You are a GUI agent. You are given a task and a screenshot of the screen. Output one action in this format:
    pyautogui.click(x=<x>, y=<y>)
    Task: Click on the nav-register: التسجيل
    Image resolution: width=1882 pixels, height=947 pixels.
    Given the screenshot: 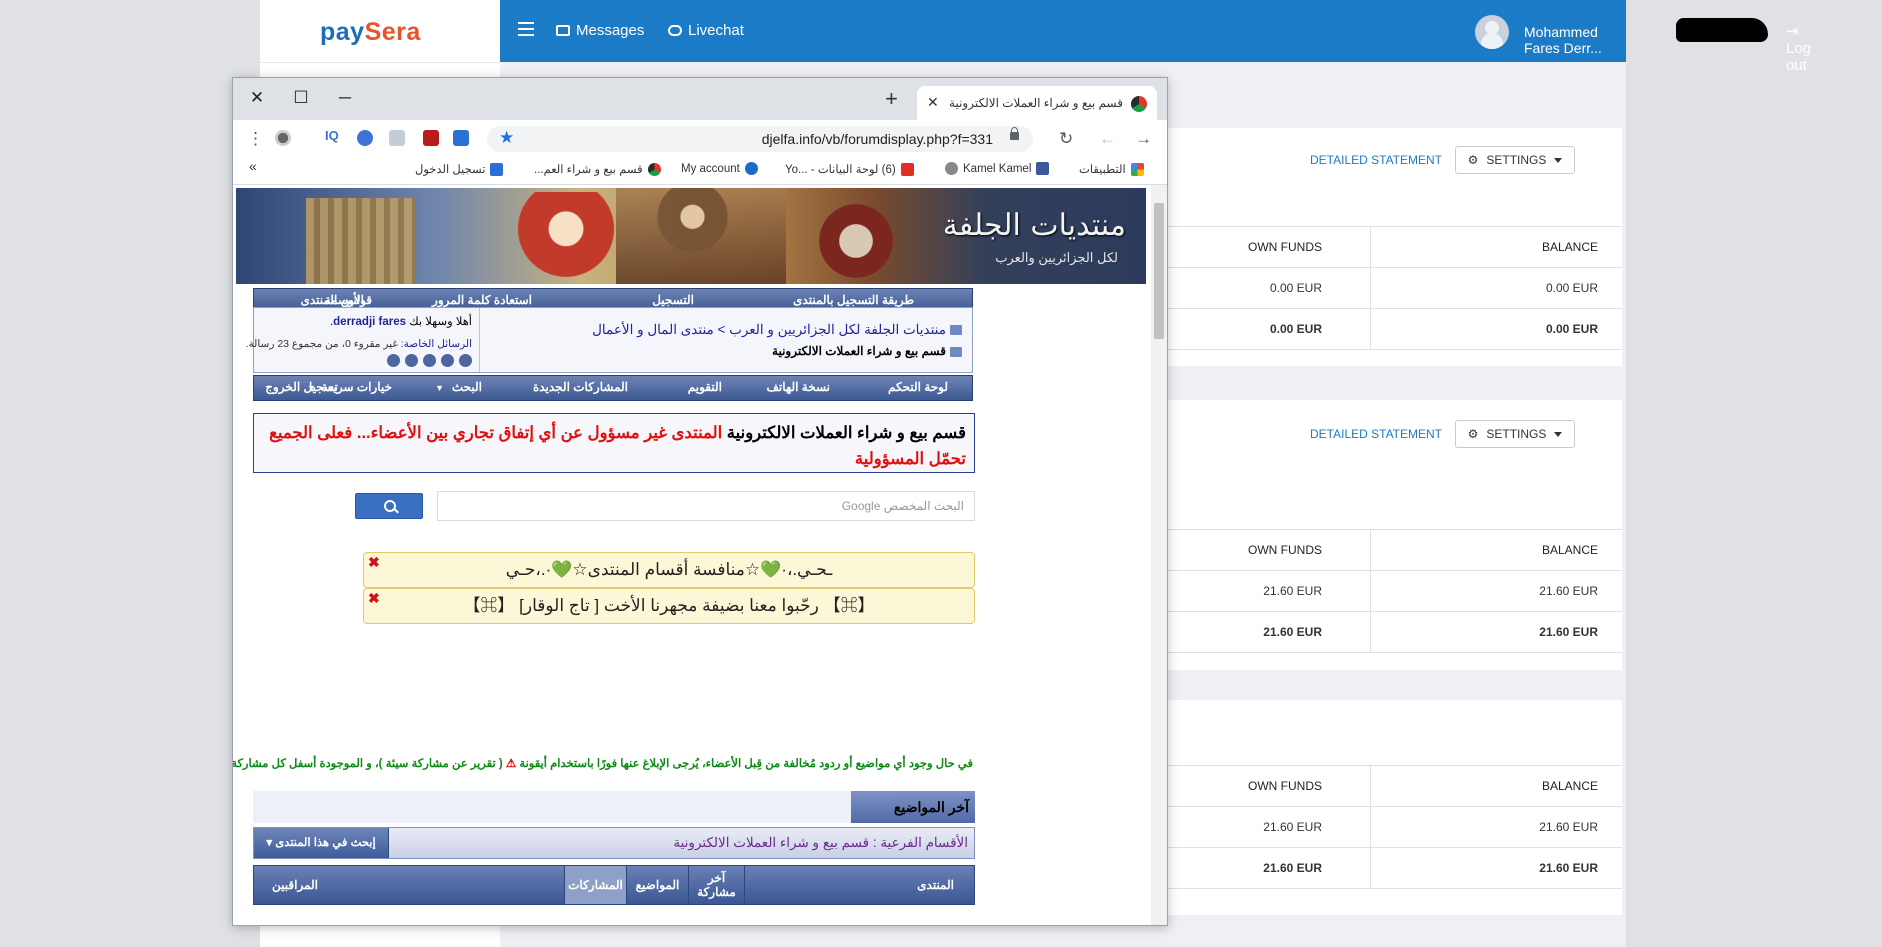 What is the action you would take?
    pyautogui.click(x=673, y=300)
    